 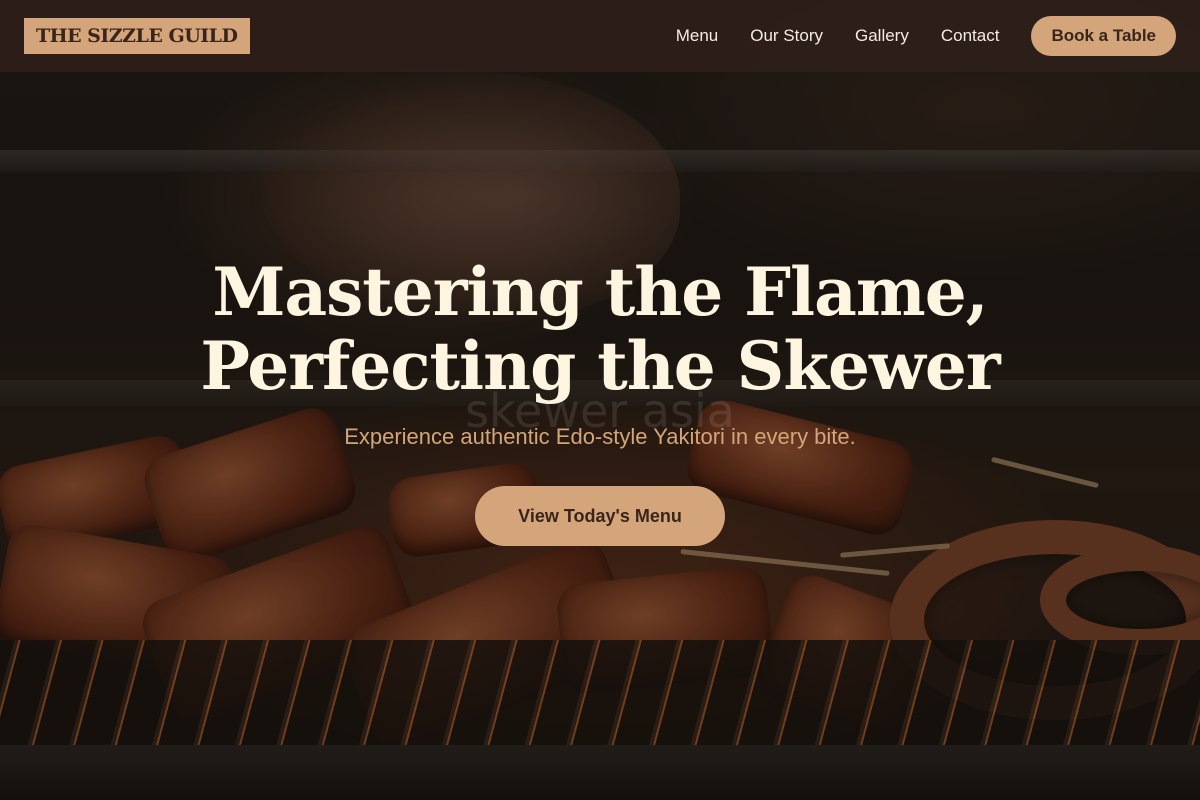 What do you see at coordinates (697, 36) in the screenshot?
I see `nav-link-menu: Menu` at bounding box center [697, 36].